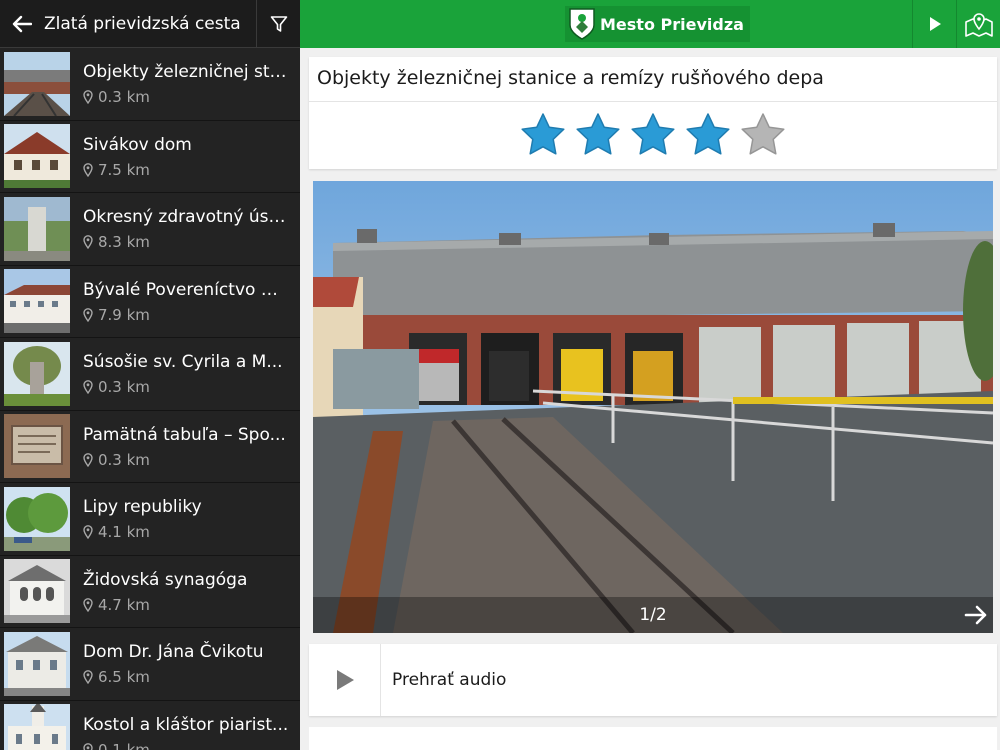  Describe the element at coordinates (165, 579) in the screenshot. I see `list-item-title: Židovská synagóga` at that location.